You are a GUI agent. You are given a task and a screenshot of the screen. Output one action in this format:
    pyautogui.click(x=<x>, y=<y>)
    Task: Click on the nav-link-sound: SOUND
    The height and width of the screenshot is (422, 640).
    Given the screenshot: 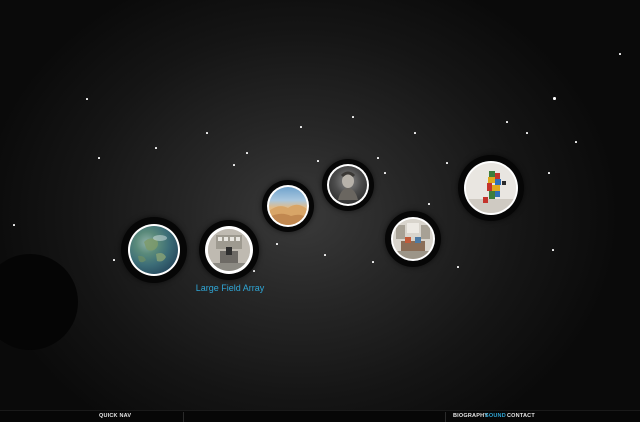 What is the action you would take?
    pyautogui.click(x=495, y=416)
    